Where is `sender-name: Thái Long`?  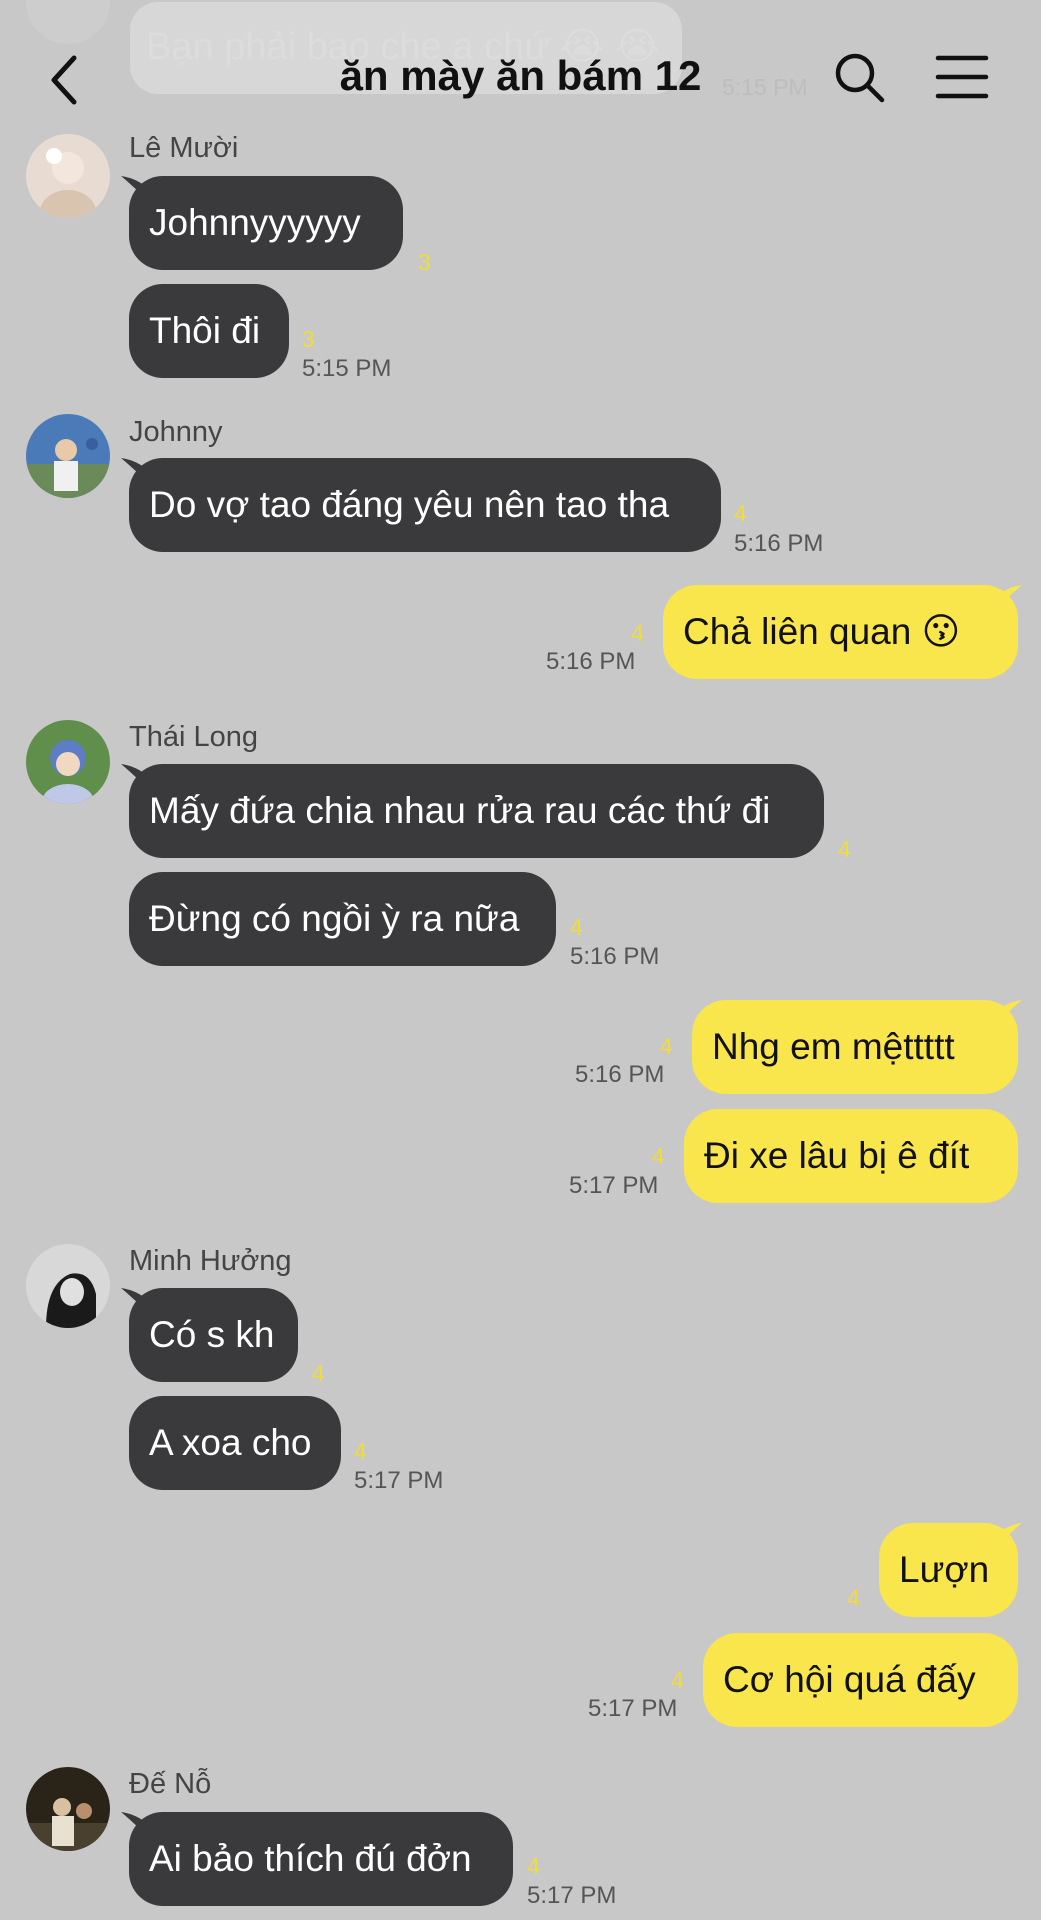
sender-name: Thái Long is located at coordinates (193, 737).